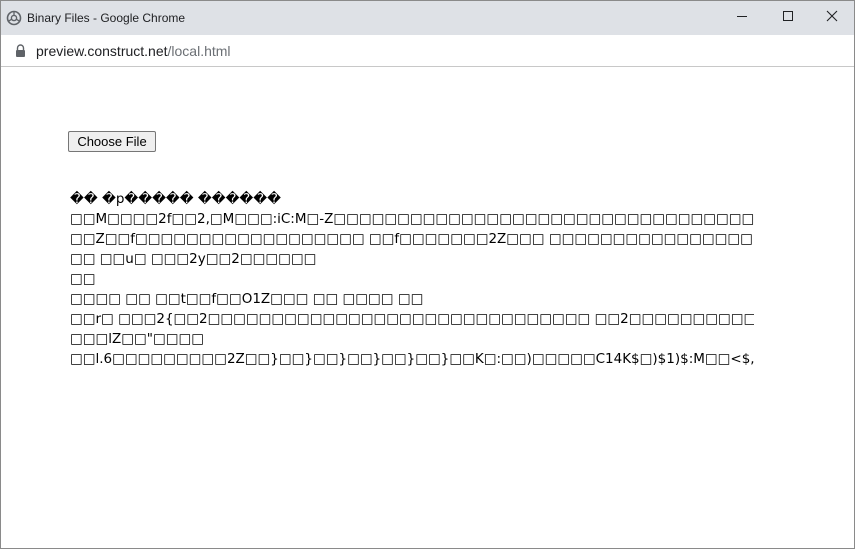 This screenshot has height=549, width=855. What do you see at coordinates (199, 51) in the screenshot?
I see `url-path: /local.html` at bounding box center [199, 51].